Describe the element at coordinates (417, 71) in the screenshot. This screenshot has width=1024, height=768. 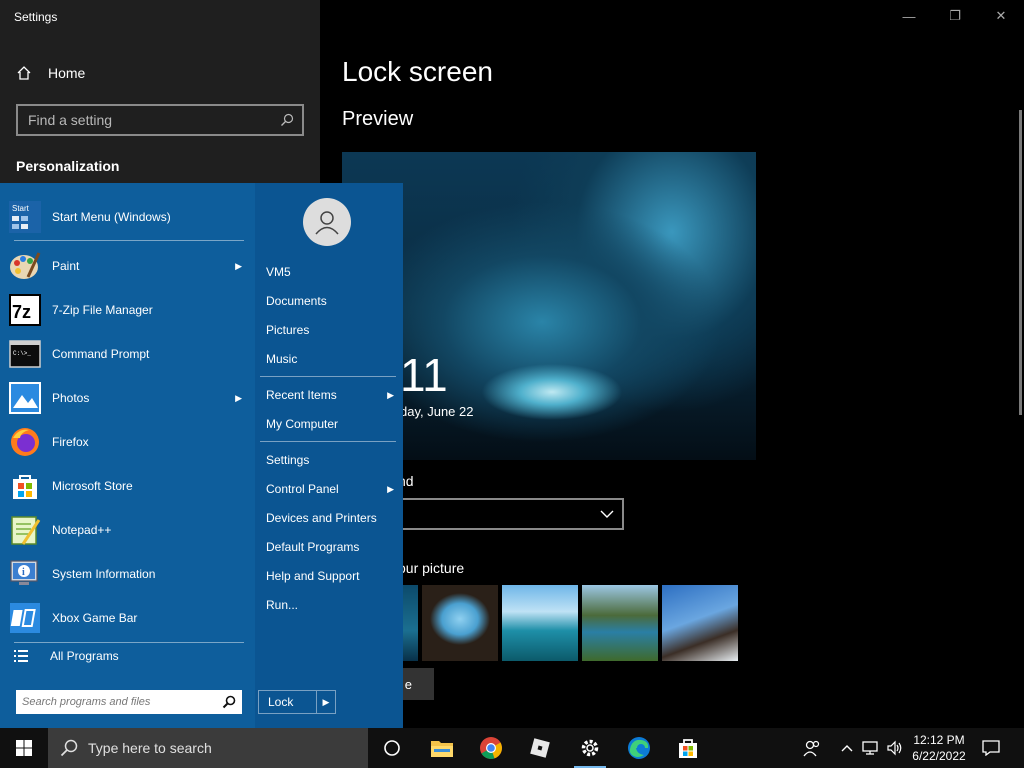
I see `page-title: Lock screen` at that location.